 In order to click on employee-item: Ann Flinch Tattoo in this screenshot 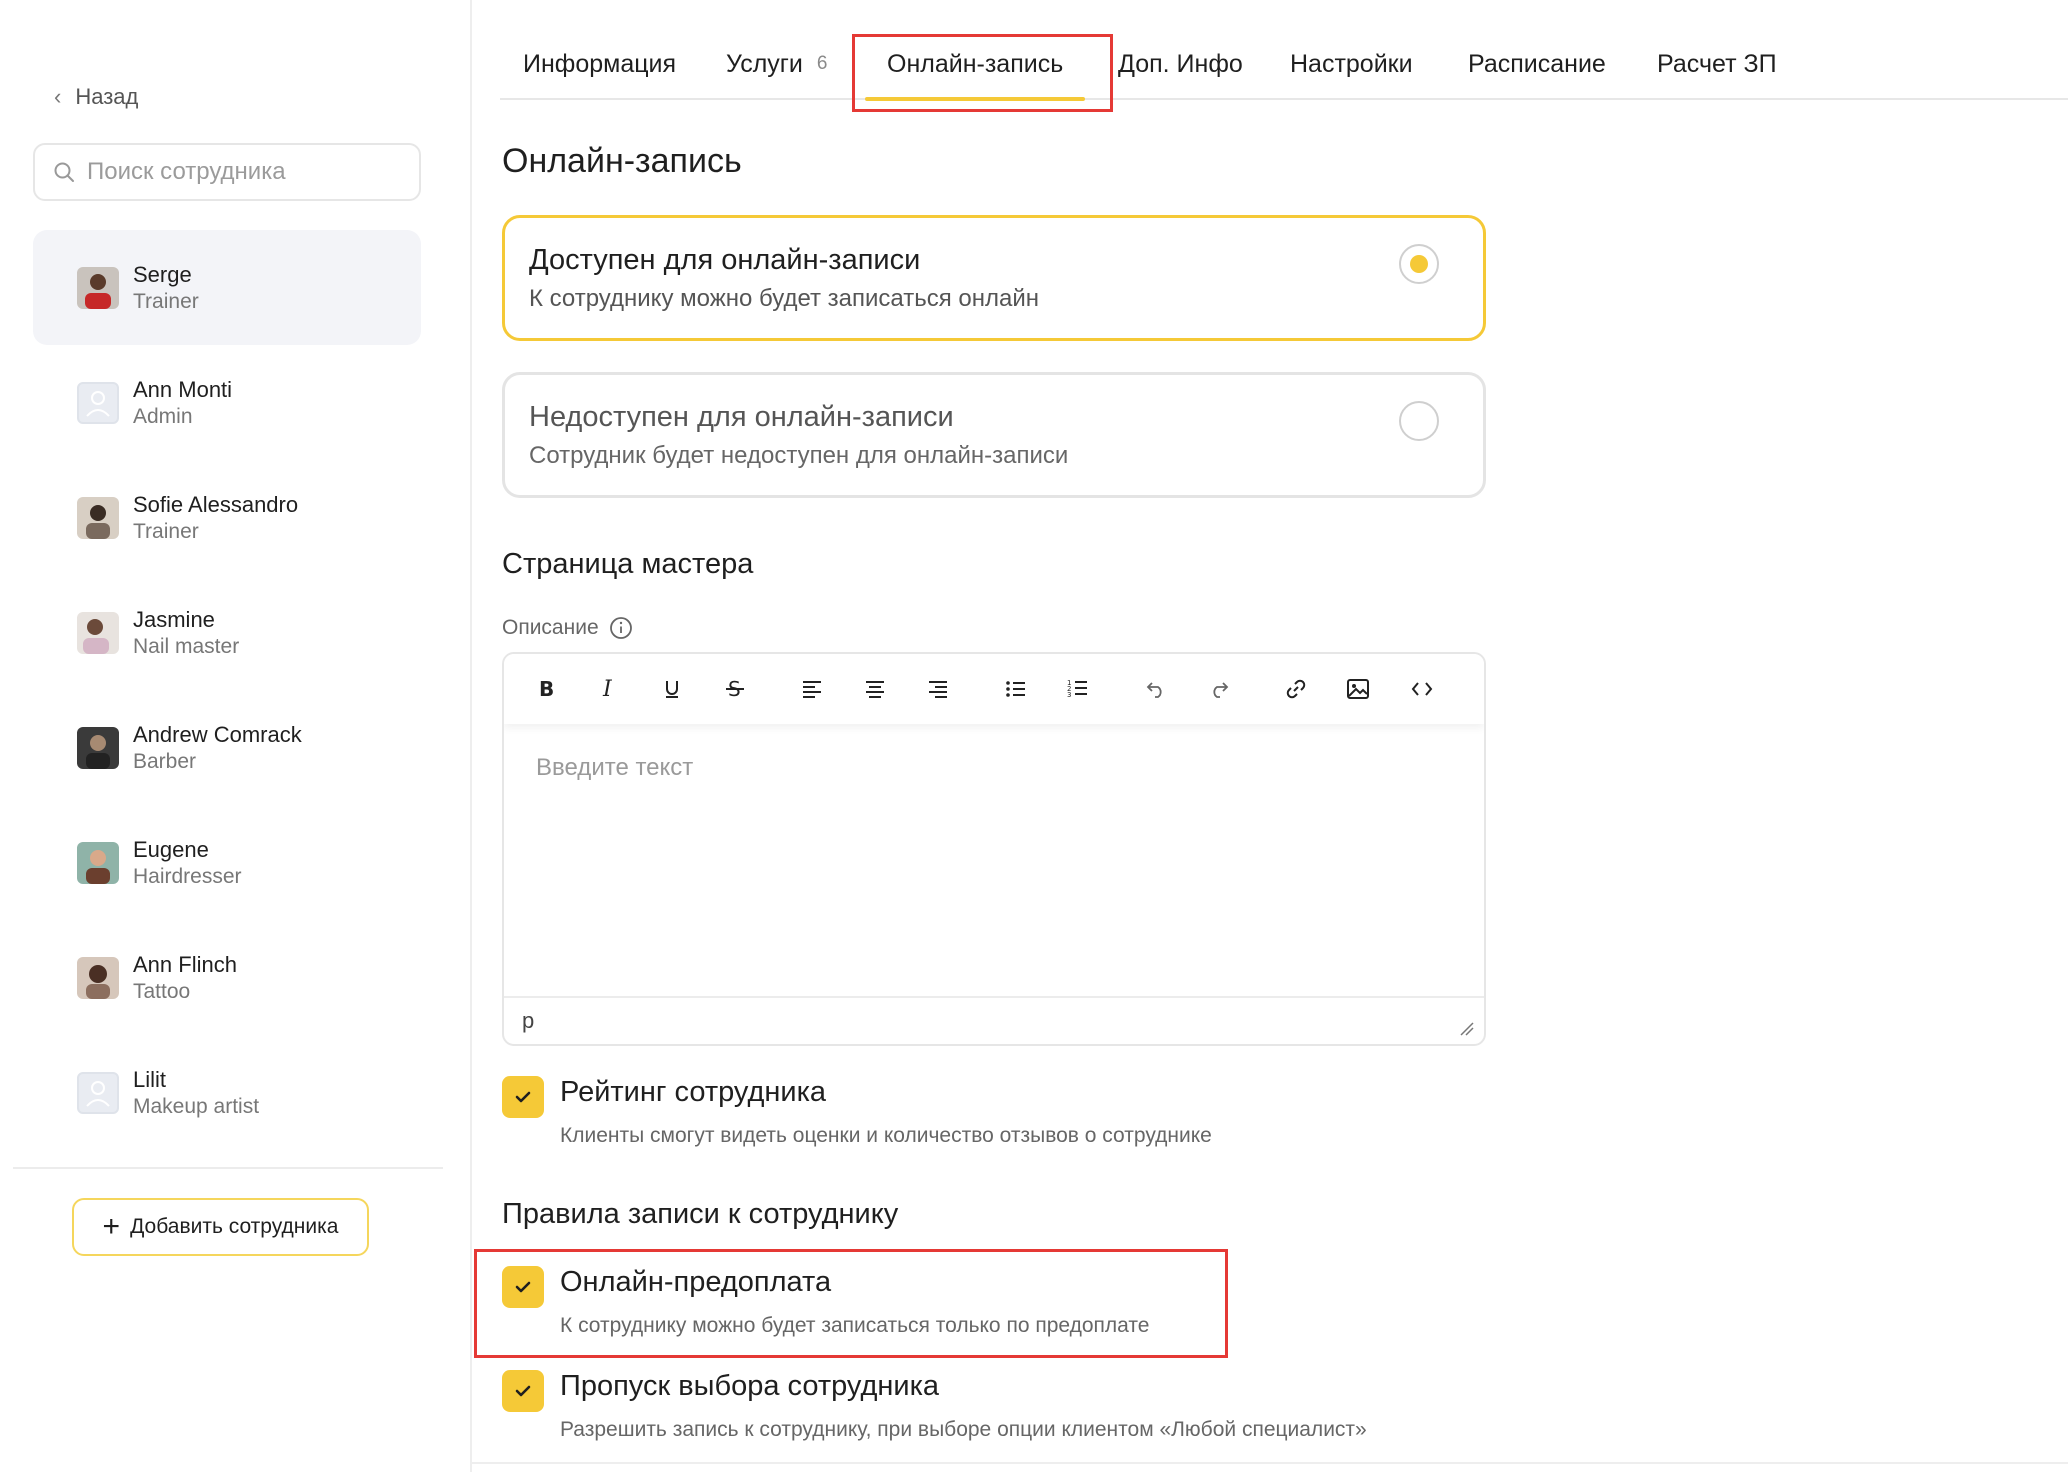, I will do `click(227, 977)`.